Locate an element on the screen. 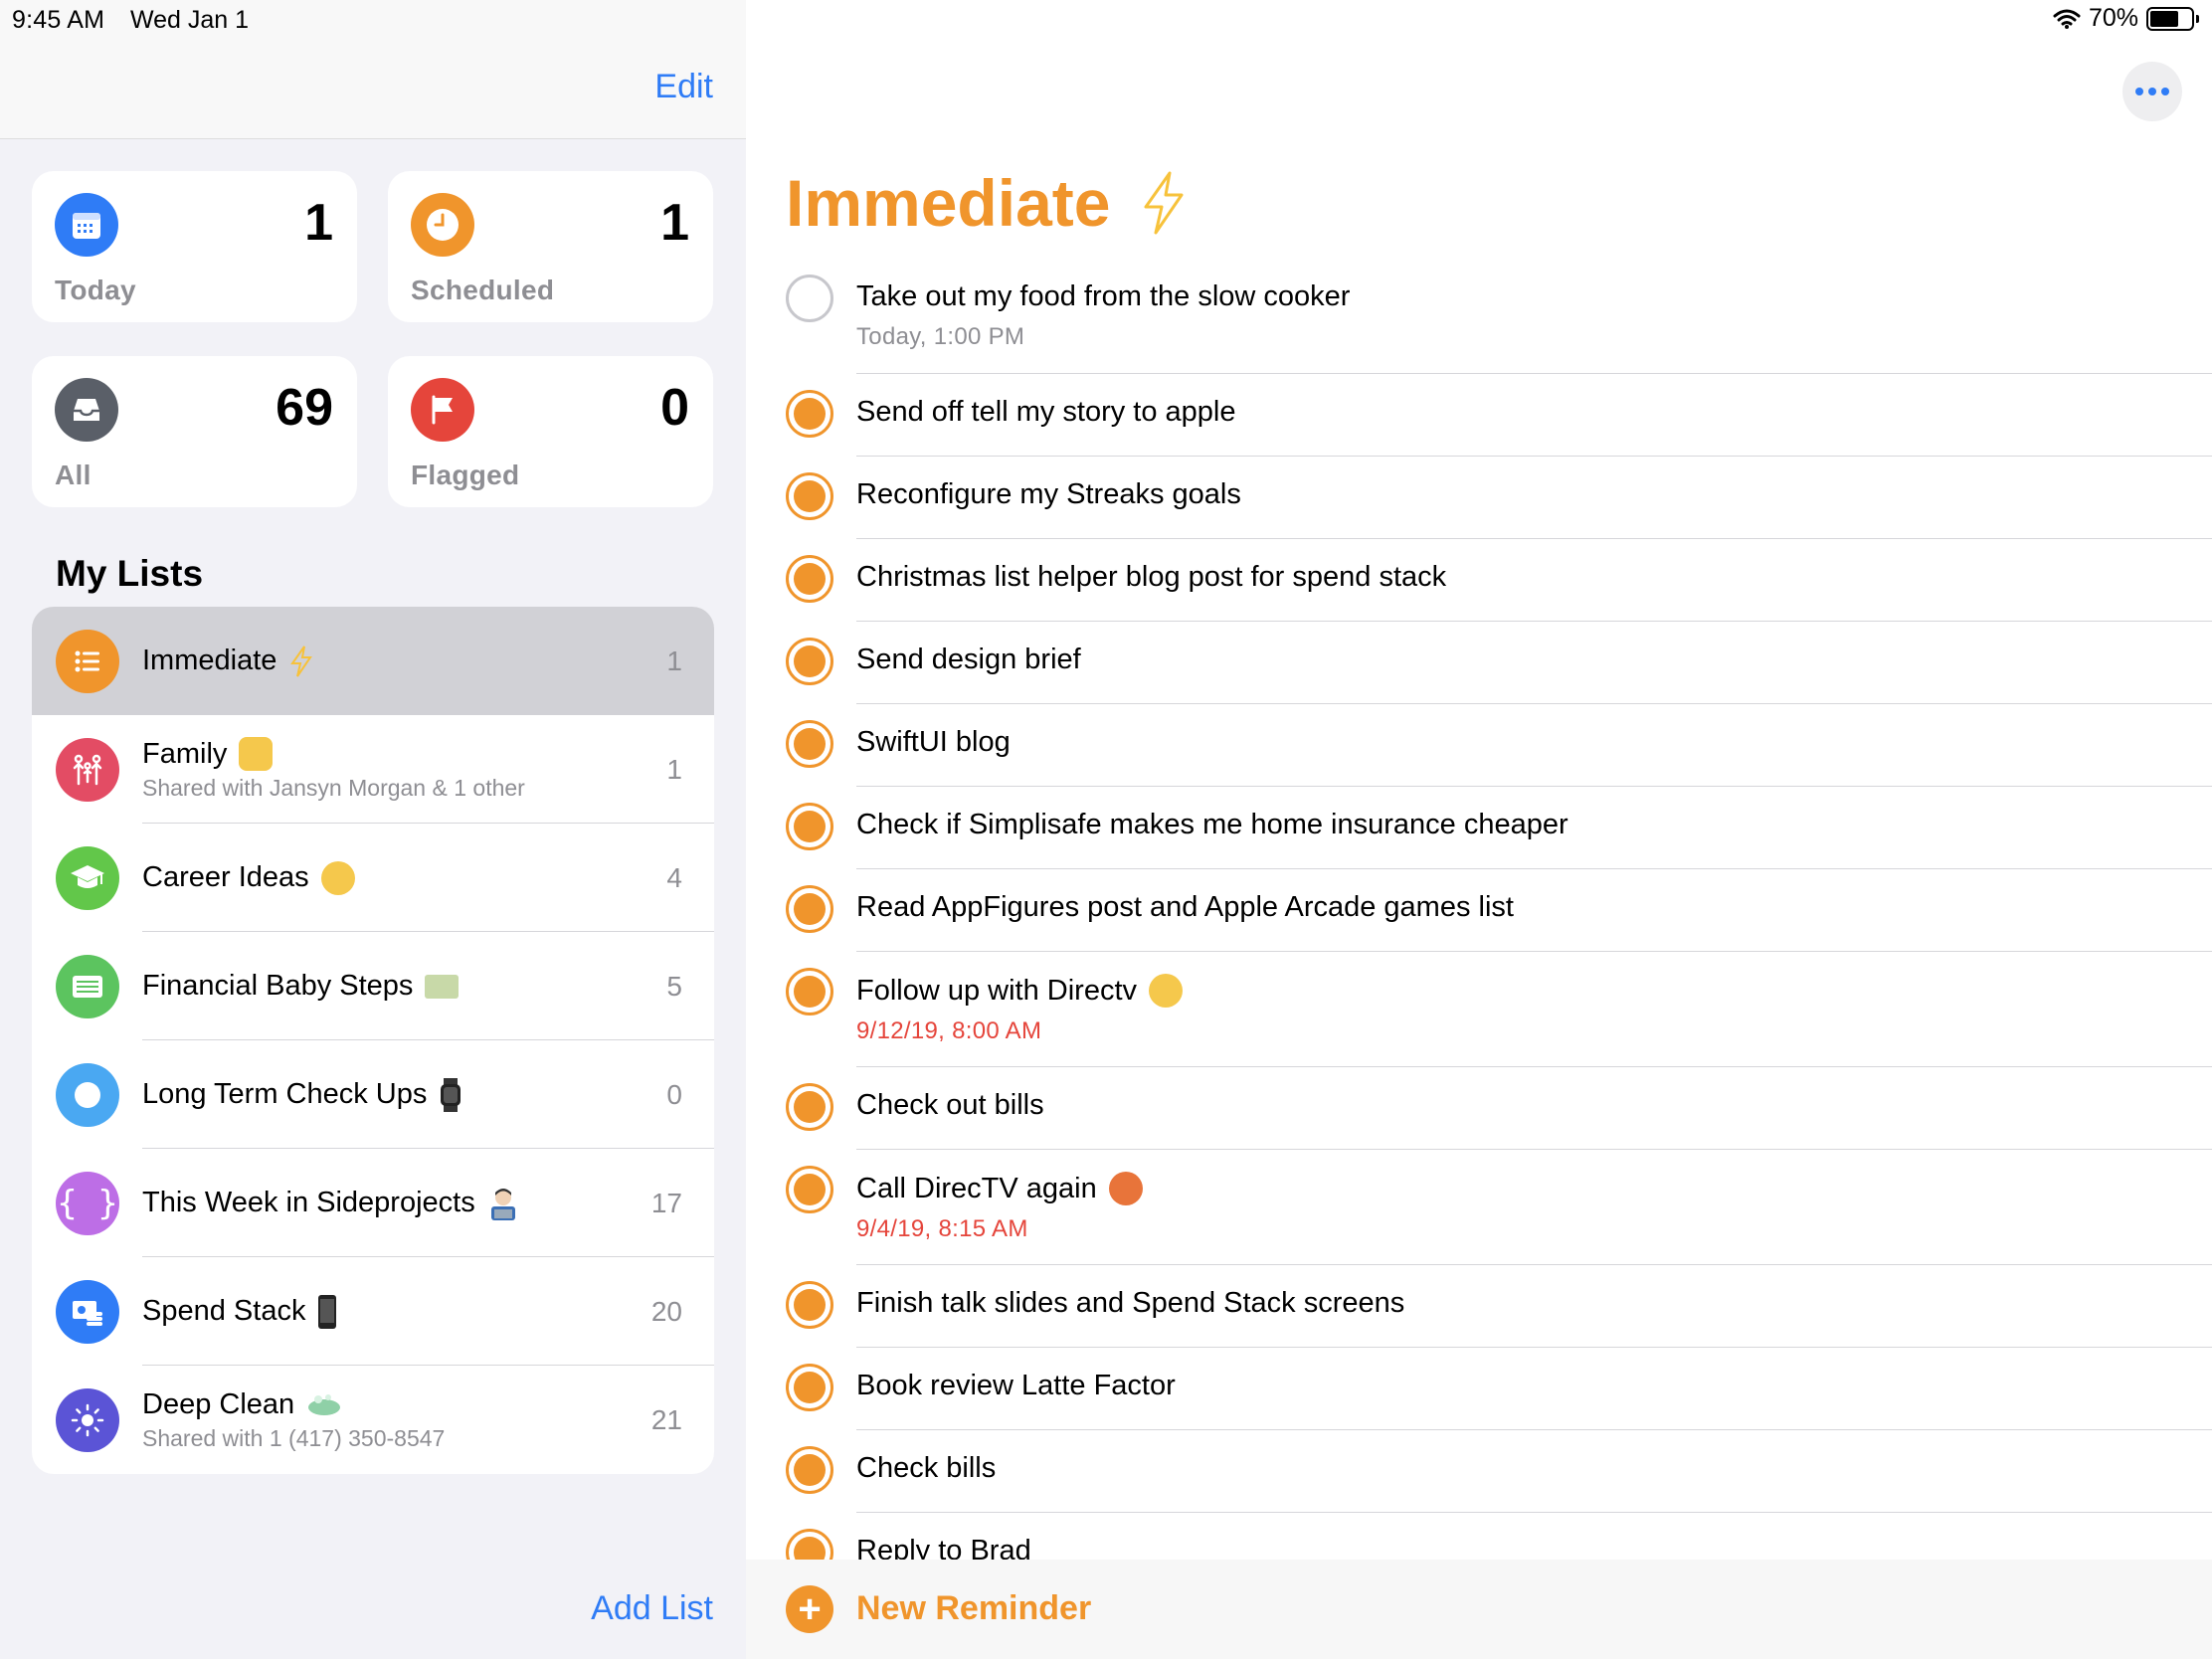 The width and height of the screenshot is (2212, 1659). list-item-spend-stack: Spend Stack 20 is located at coordinates (373, 1311).